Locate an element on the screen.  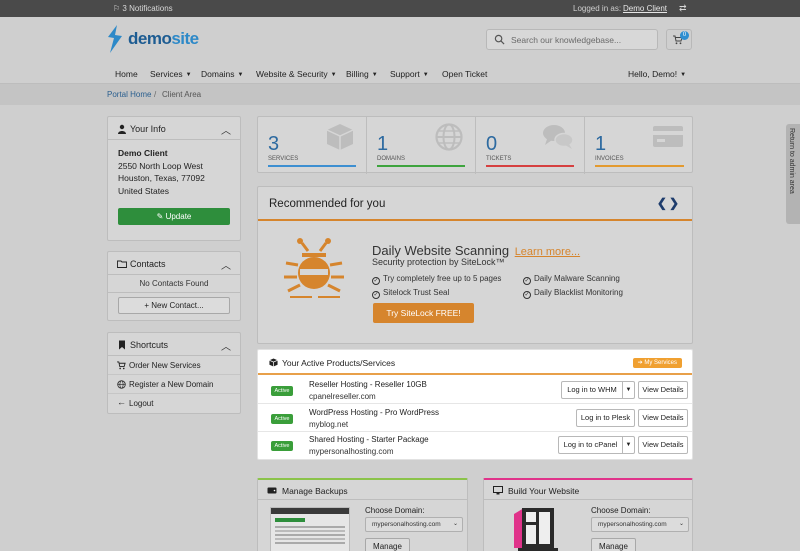
logo-text-site: site is located at coordinates (185, 38).